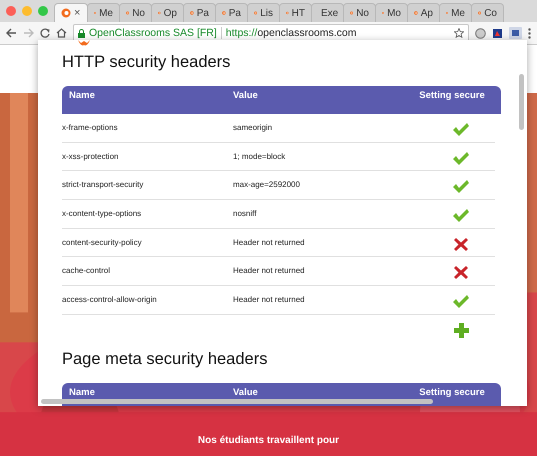 Image resolution: width=537 pixels, height=456 pixels. I want to click on reload-icon, so click(45, 33).